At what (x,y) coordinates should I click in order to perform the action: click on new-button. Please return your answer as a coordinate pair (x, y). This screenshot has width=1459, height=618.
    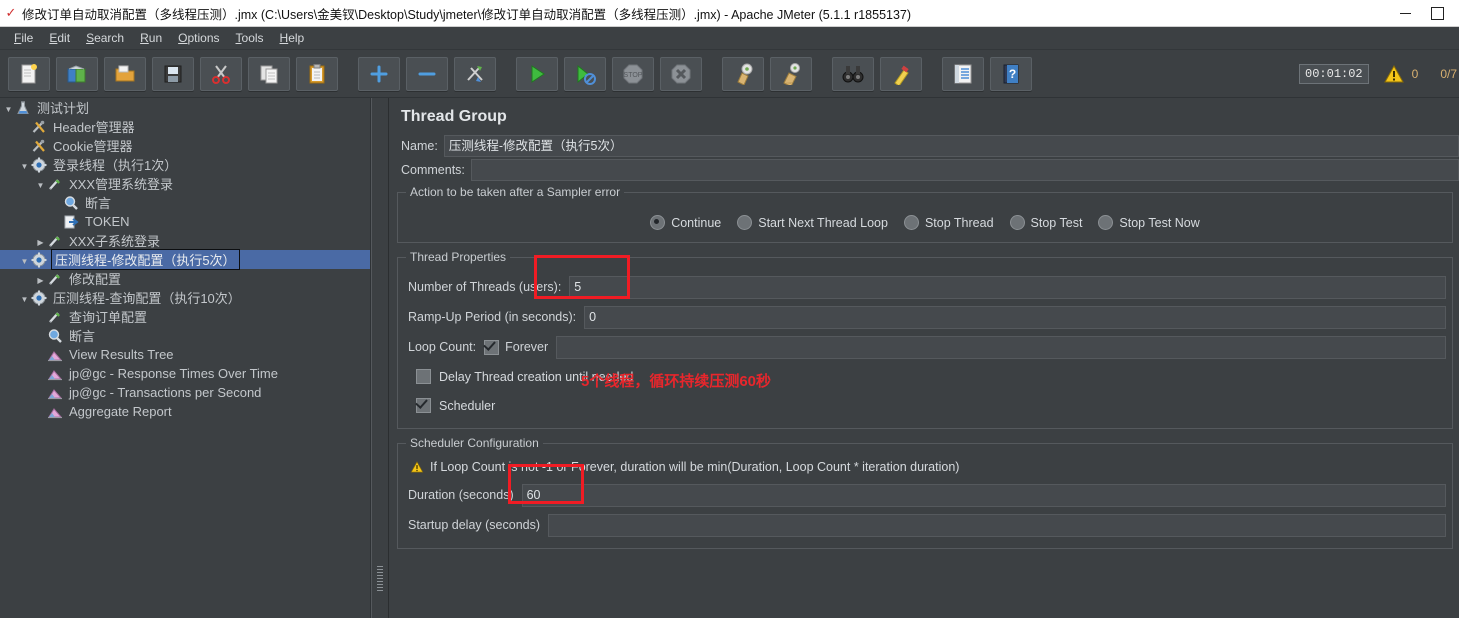
    Looking at the image, I should click on (29, 73).